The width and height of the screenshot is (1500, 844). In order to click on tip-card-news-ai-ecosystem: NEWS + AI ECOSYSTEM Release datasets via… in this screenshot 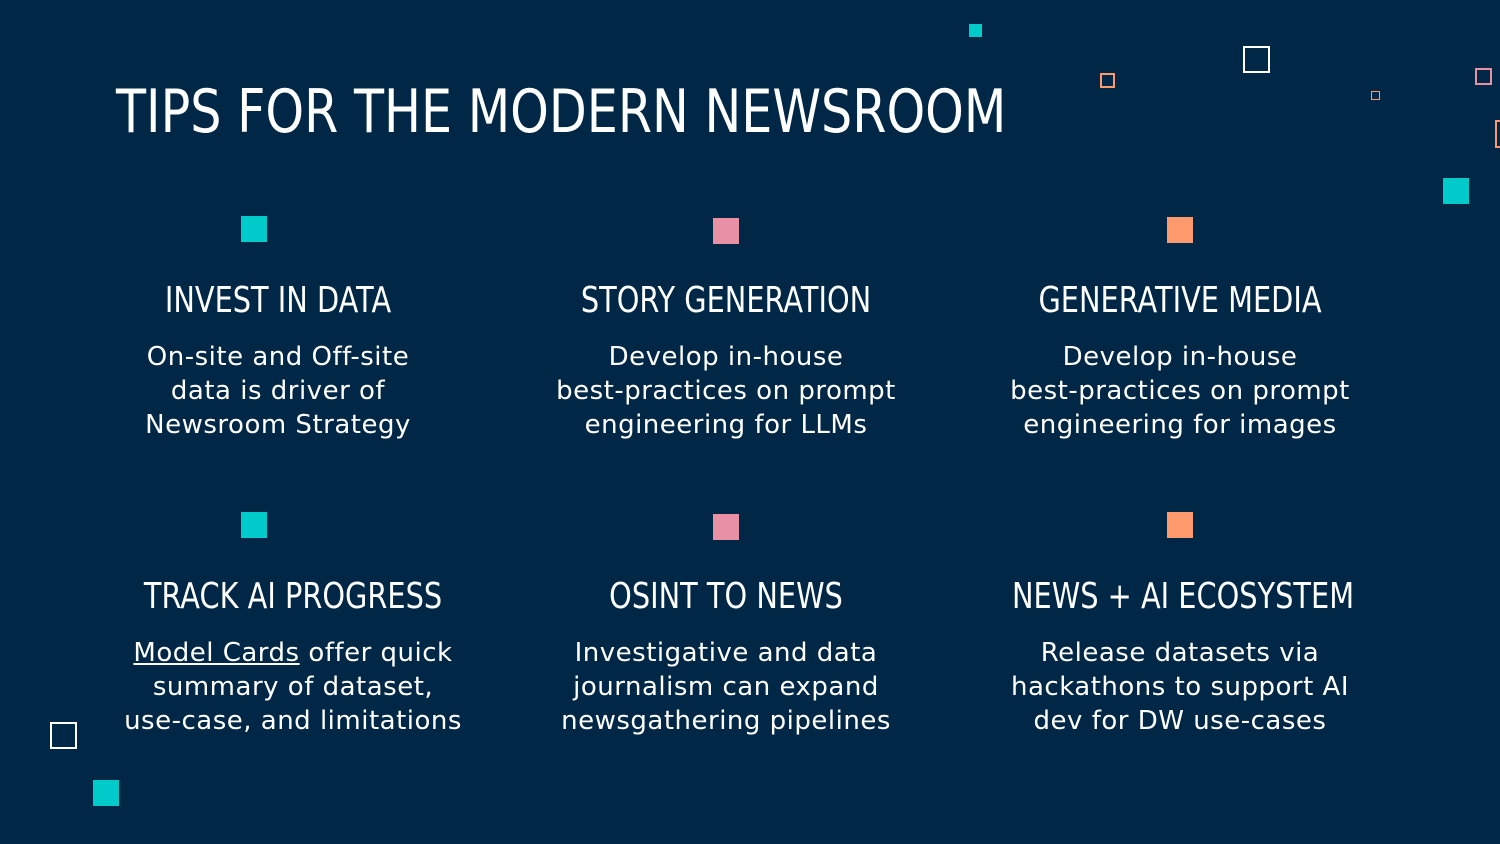, I will do `click(1180, 627)`.